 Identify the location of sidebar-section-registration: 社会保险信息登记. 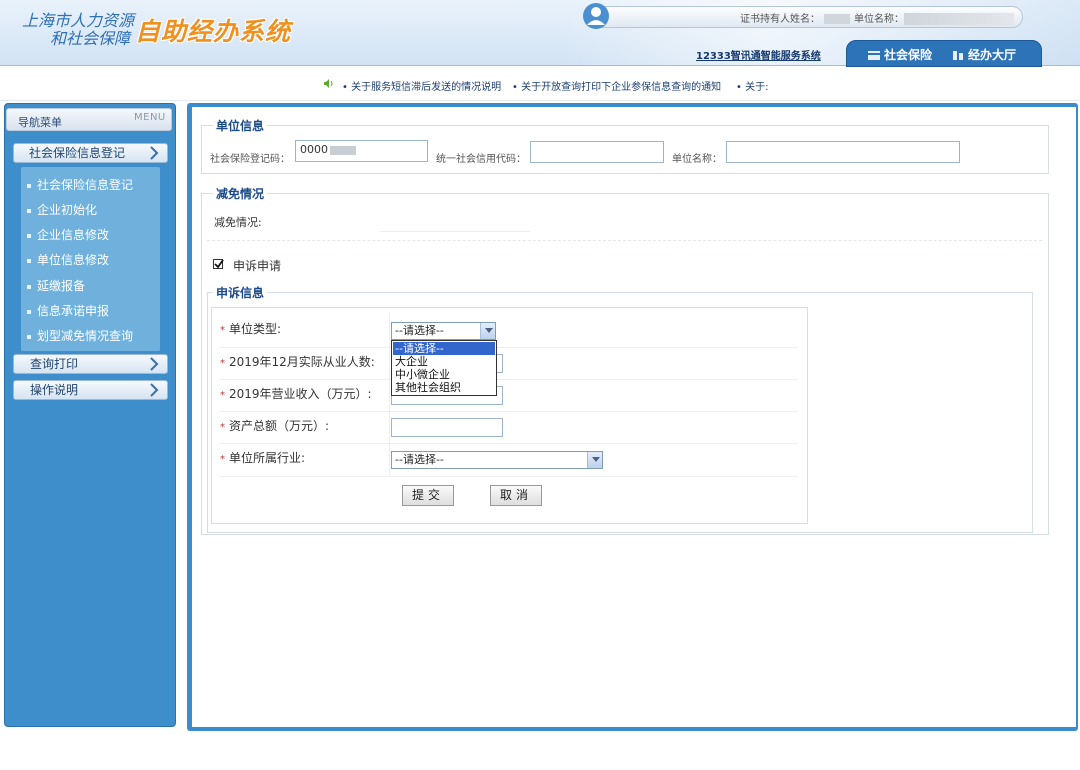
(90, 153).